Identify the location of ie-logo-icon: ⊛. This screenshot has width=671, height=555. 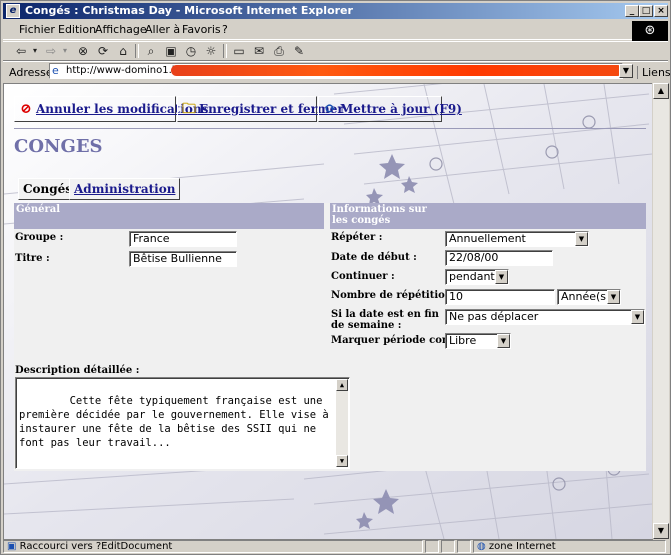
(650, 31).